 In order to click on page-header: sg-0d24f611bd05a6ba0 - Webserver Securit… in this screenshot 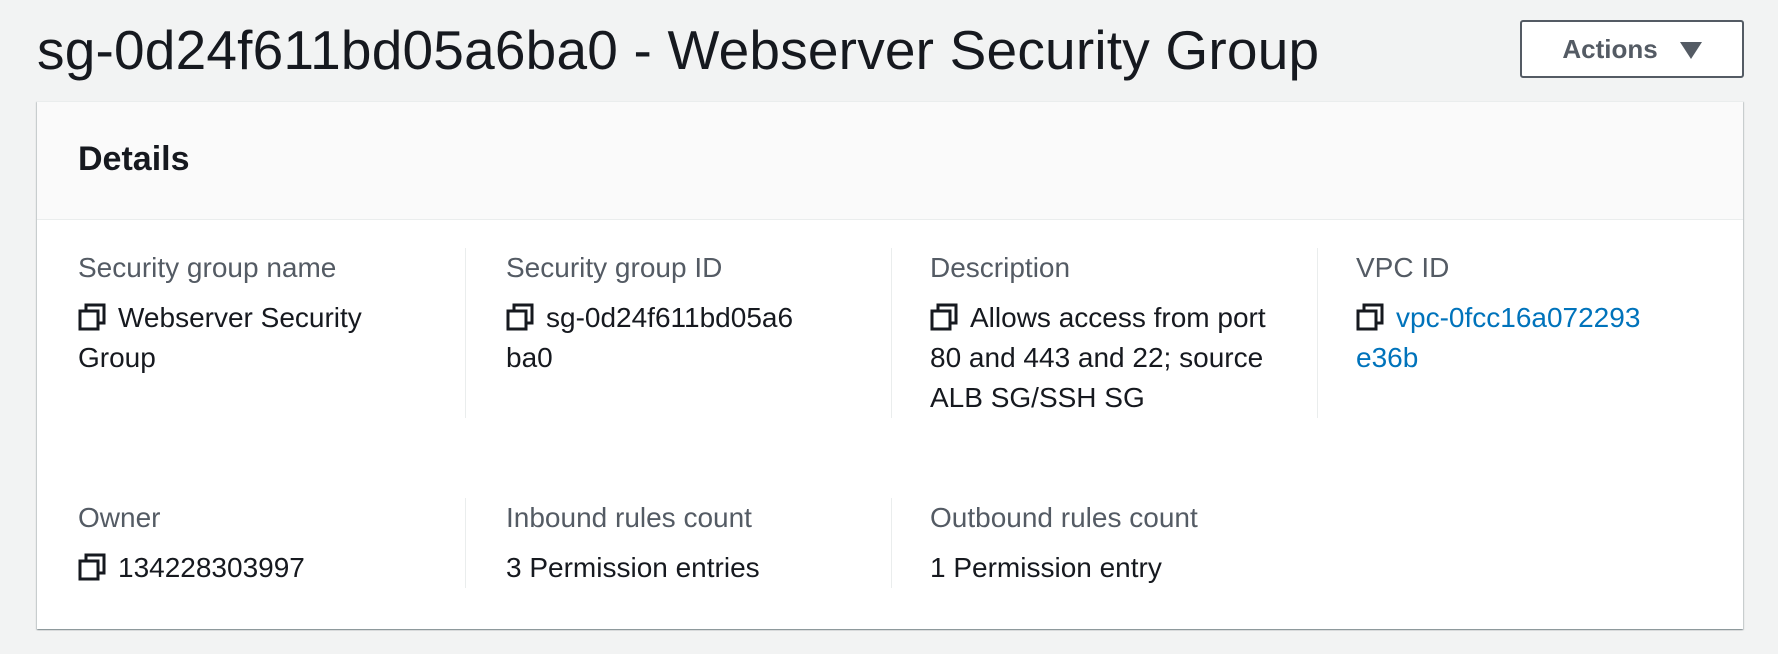, I will do `click(890, 52)`.